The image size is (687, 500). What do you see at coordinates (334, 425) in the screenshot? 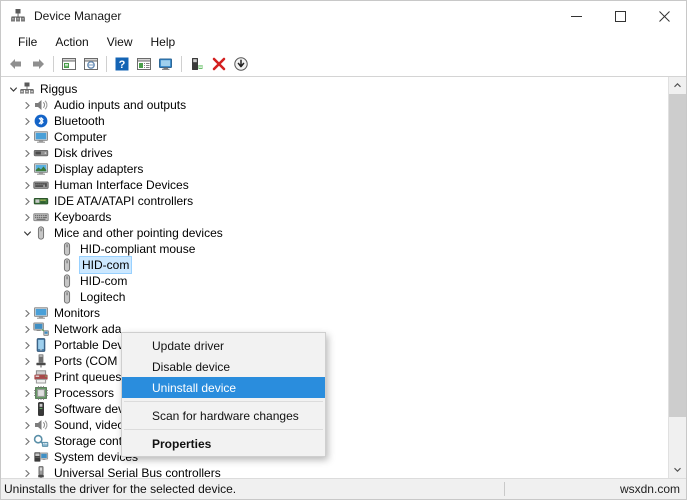
I see `tree-node: Sound, video and game controllers` at bounding box center [334, 425].